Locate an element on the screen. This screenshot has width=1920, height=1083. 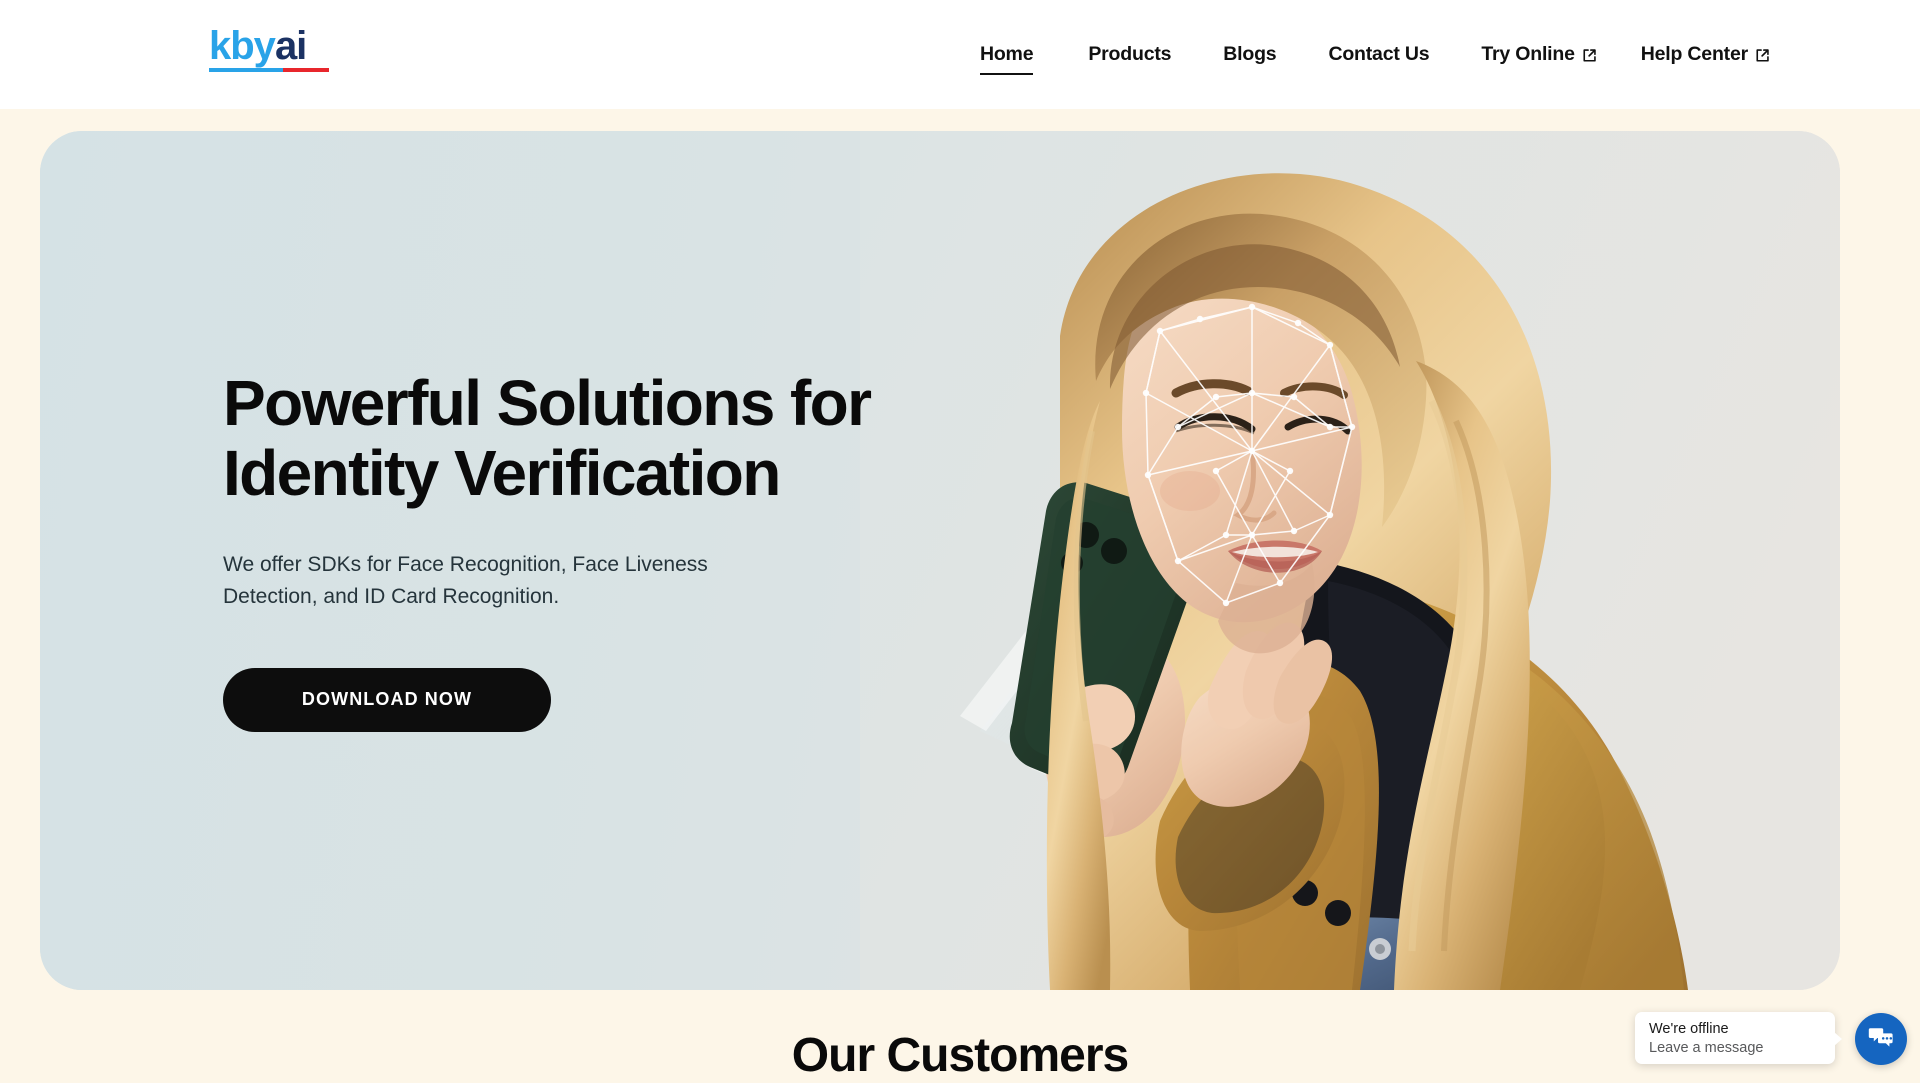
logo-underline-blue is located at coordinates (246, 70).